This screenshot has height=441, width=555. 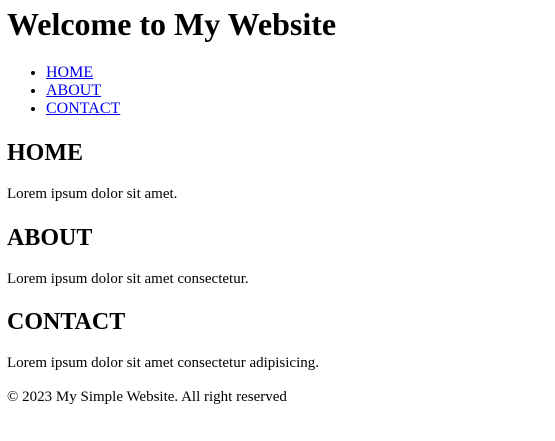 I want to click on about-heading: ABOUT, so click(x=50, y=238).